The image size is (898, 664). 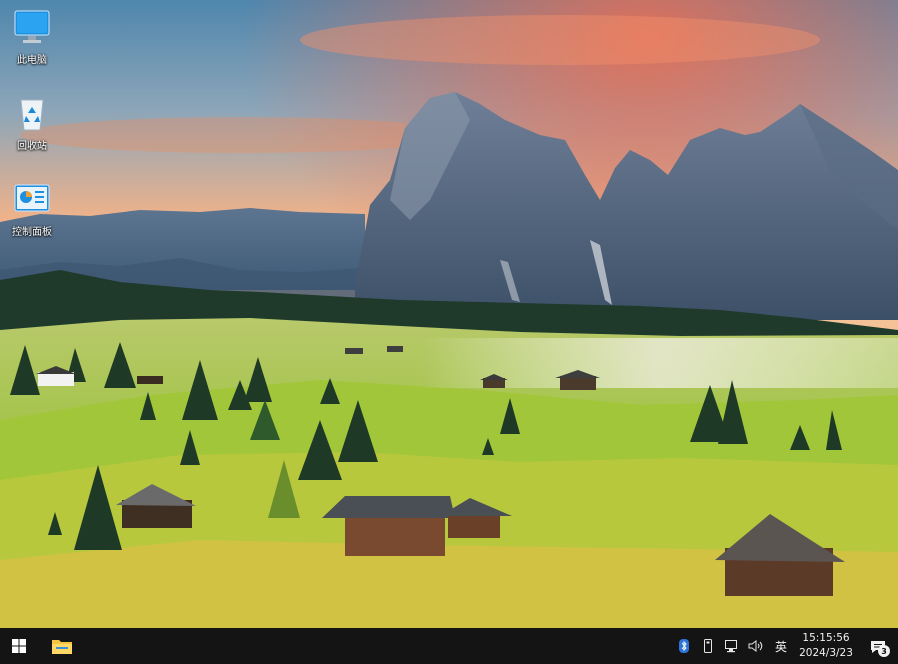 I want to click on folder-icon, so click(x=62, y=647).